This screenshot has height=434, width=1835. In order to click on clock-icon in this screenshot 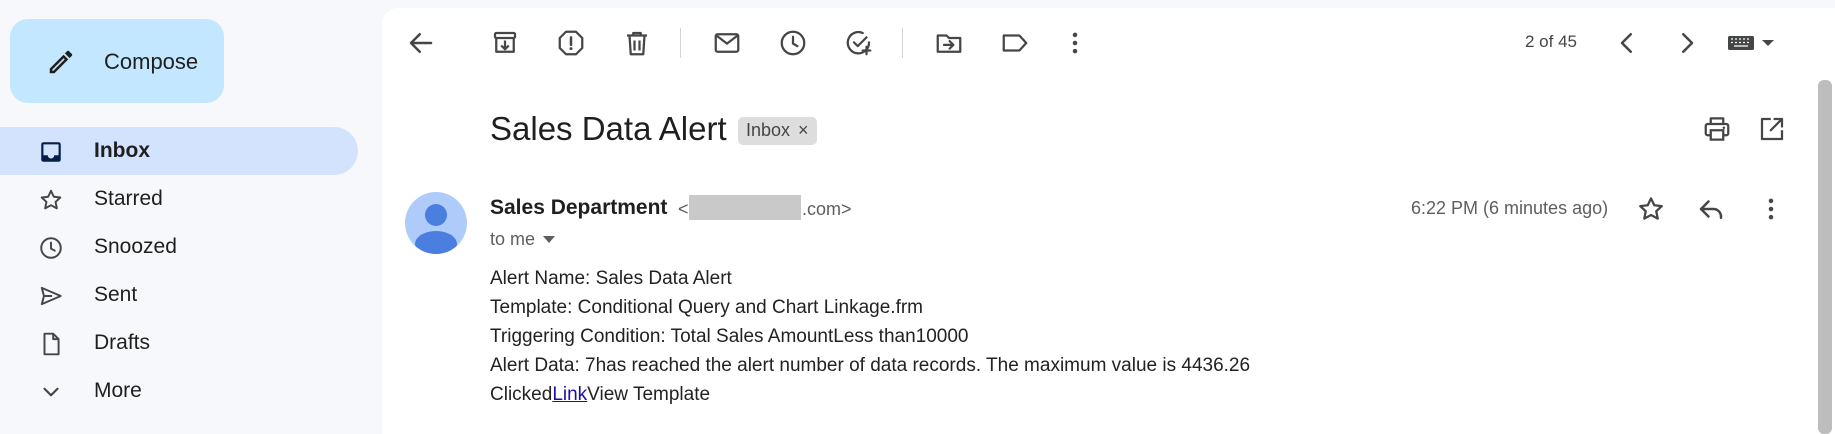, I will do `click(51, 248)`.